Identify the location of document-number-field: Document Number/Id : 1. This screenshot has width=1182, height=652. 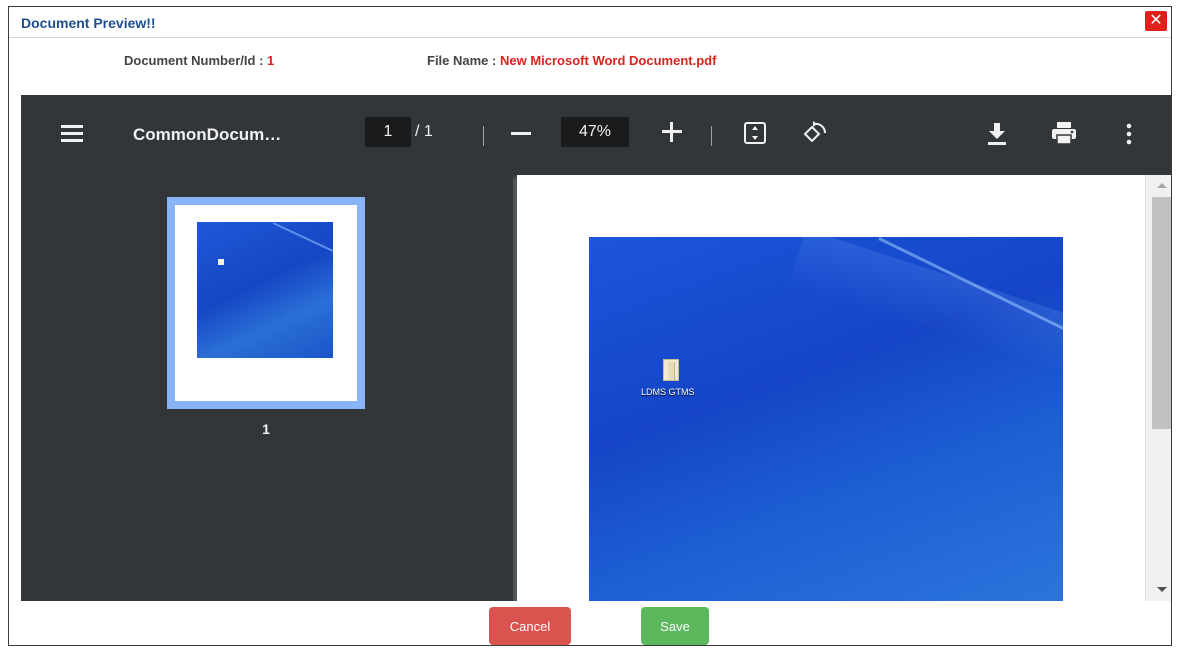
(199, 60).